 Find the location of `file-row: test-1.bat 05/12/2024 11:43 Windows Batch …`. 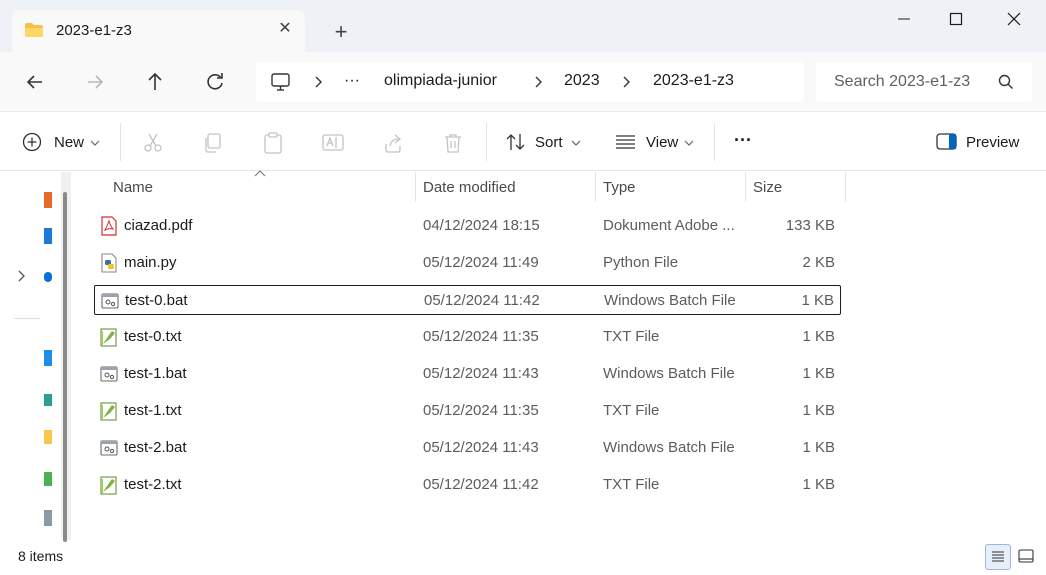

file-row: test-1.bat 05/12/2024 11:43 Windows Batch … is located at coordinates (467, 374).